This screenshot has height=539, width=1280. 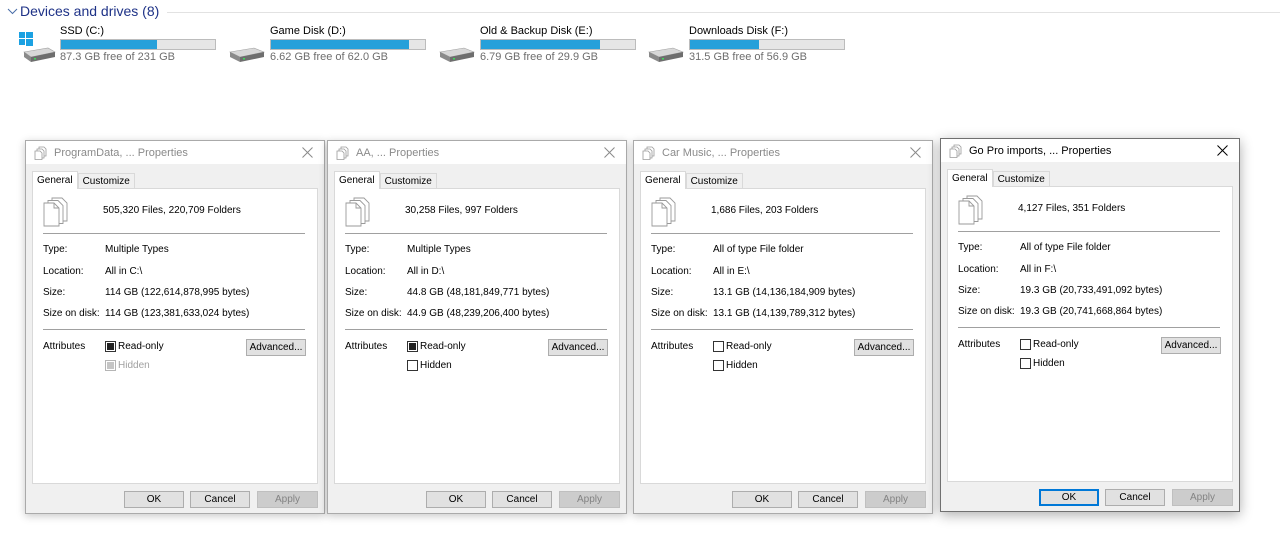 What do you see at coordinates (123, 44) in the screenshot?
I see `drive-item-c: SSD (C:) 87.3 GB free of 231 GB` at bounding box center [123, 44].